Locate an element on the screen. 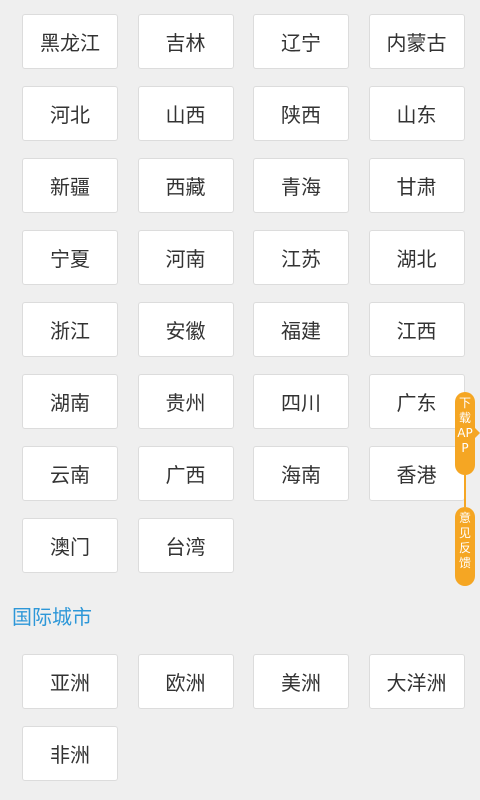 The height and width of the screenshot is (800, 480). region-hainan: 海南 is located at coordinates (301, 473).